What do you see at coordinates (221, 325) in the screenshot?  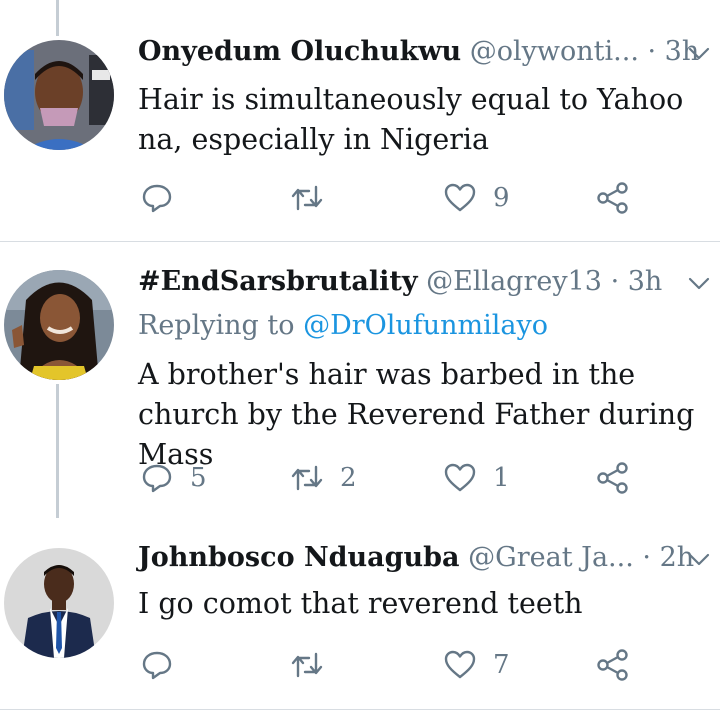 I see `replying-to-label: Replying to` at bounding box center [221, 325].